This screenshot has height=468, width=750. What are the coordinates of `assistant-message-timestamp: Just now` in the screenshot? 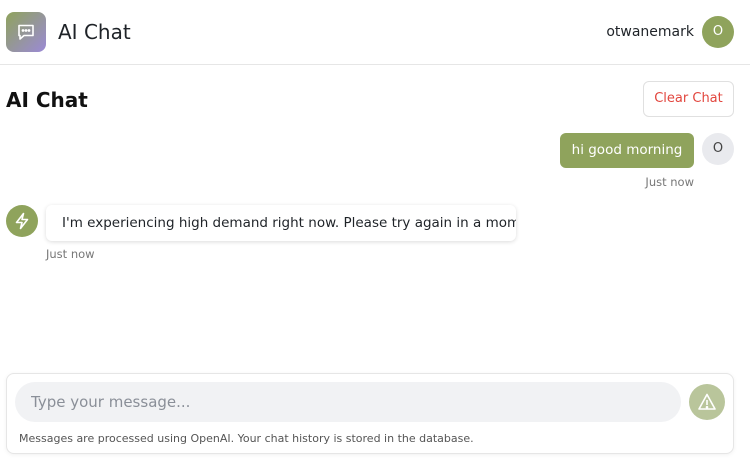 It's located at (70, 254).